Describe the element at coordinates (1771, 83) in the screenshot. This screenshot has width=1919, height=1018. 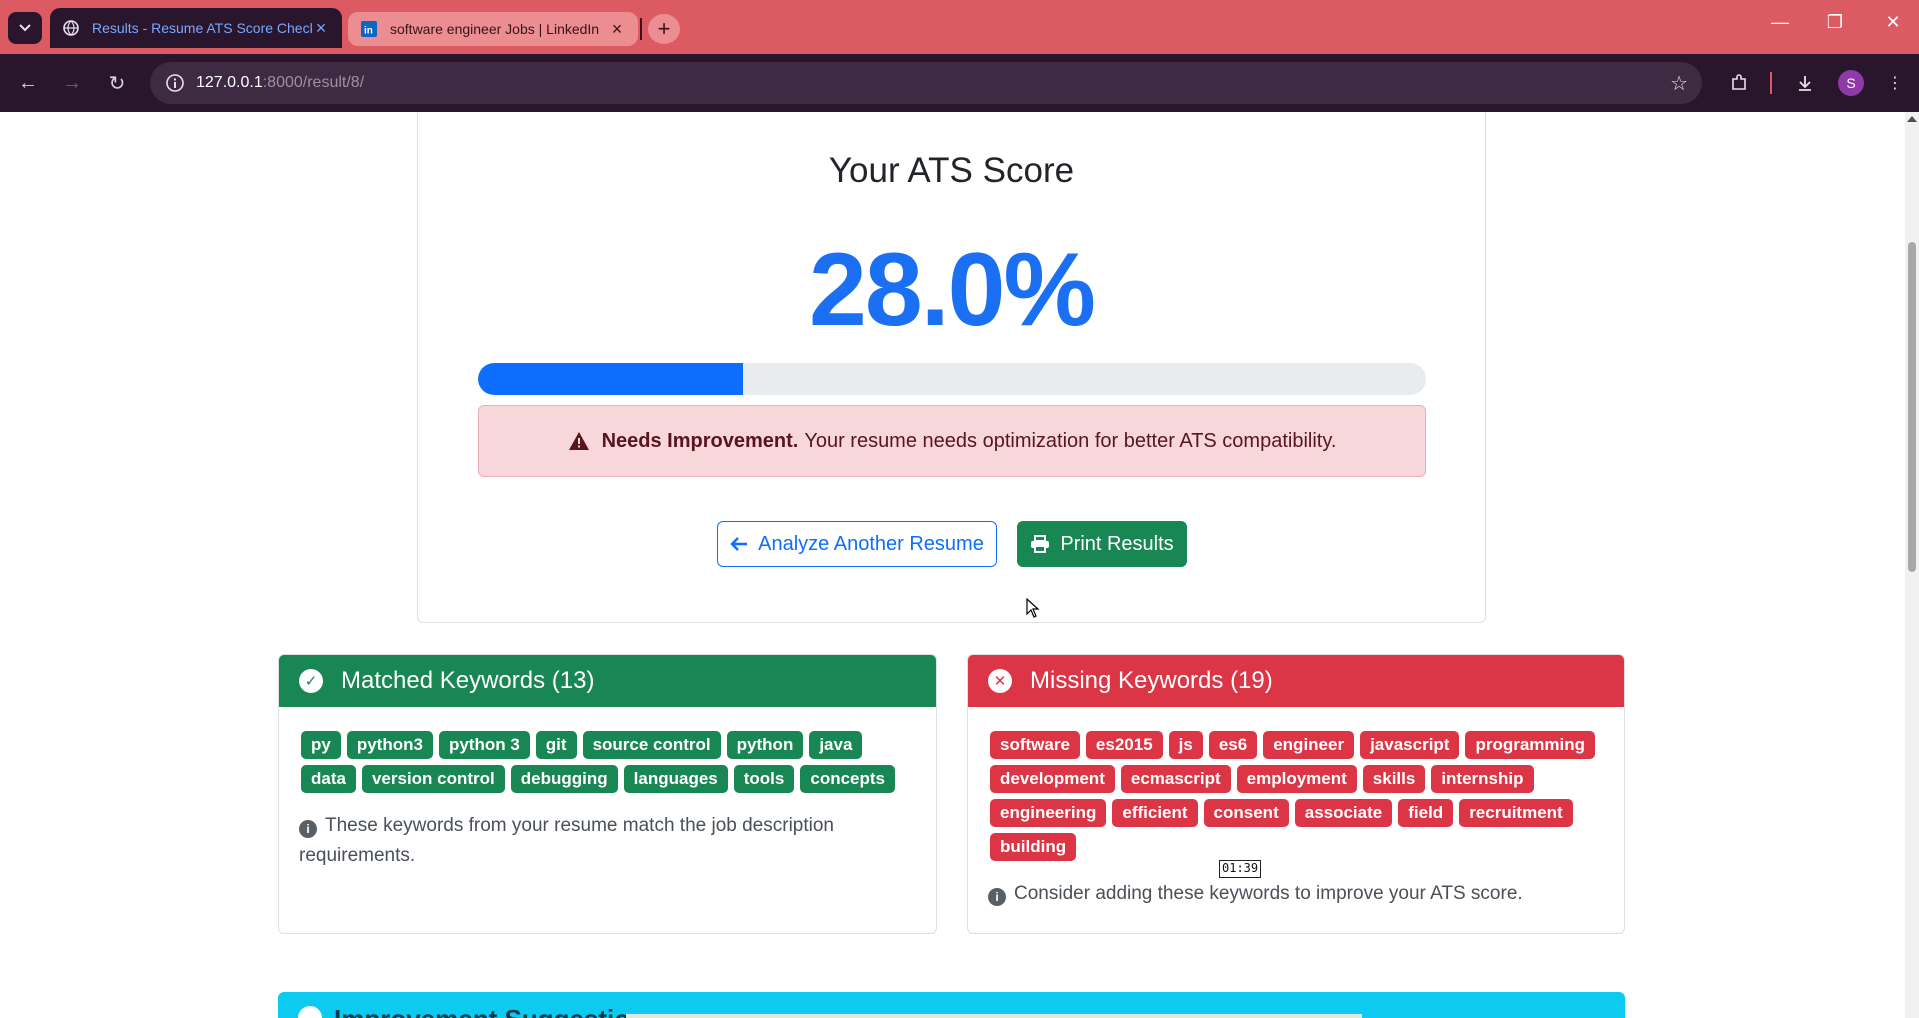
I see `toolbar-divider` at that location.